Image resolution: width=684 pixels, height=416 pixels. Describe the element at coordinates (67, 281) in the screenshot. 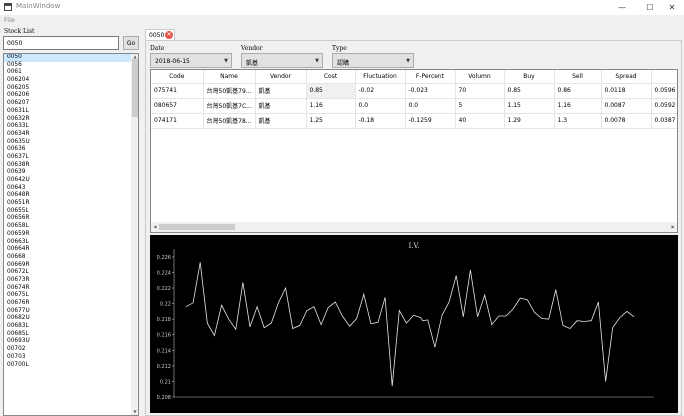

I see `list-item: 00673R` at that location.